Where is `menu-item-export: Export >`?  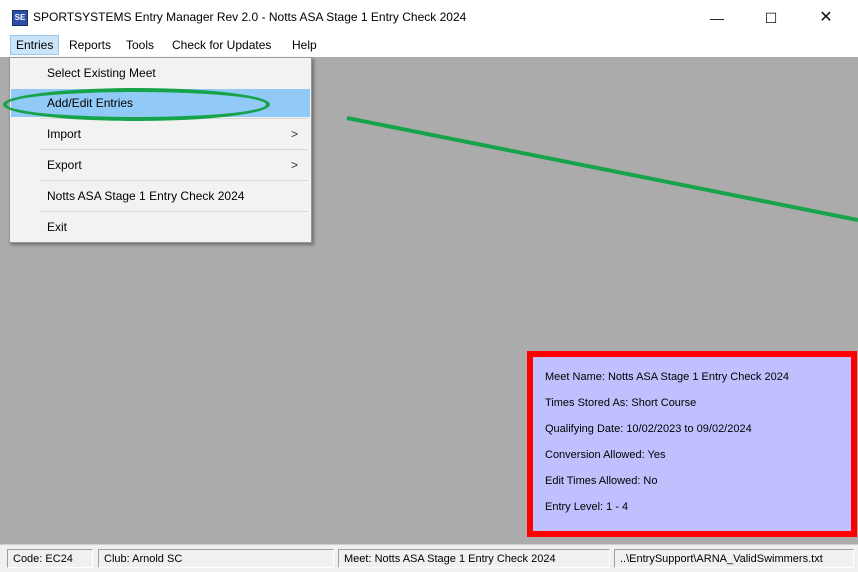 menu-item-export: Export > is located at coordinates (160, 165).